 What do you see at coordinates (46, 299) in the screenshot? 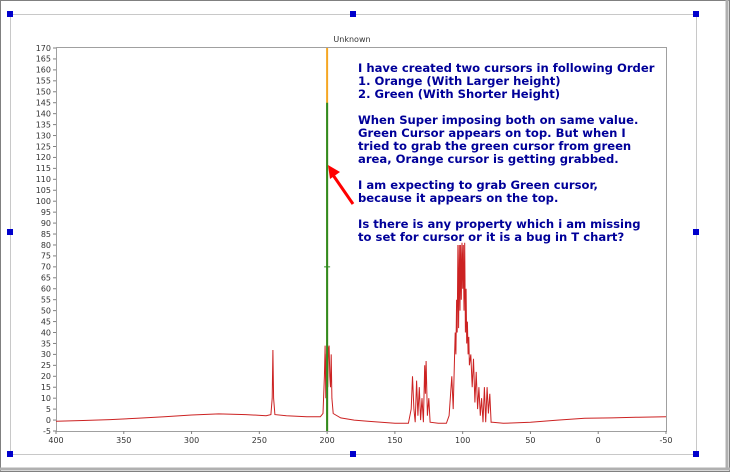
I see `y-tick-label: 55` at bounding box center [46, 299].